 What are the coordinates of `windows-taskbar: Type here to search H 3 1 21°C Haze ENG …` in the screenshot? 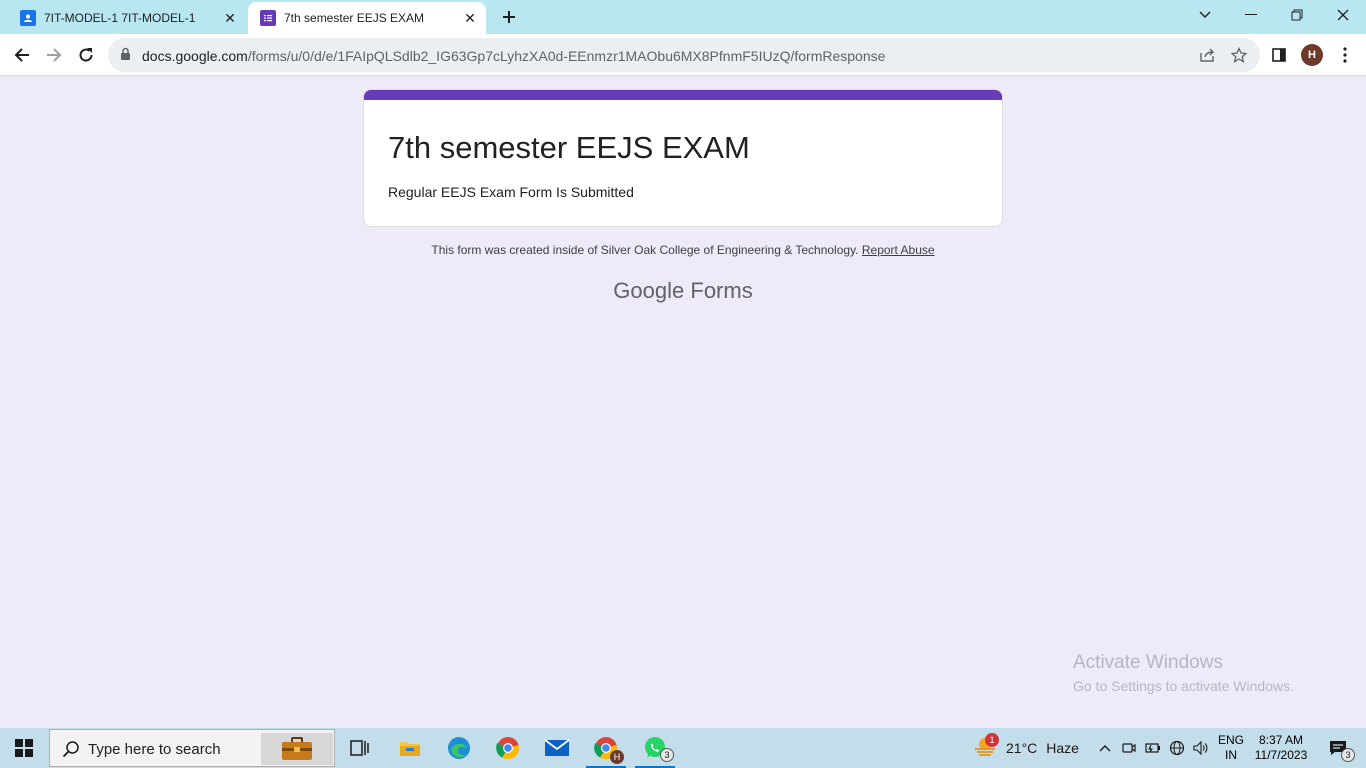 It's located at (683, 748).